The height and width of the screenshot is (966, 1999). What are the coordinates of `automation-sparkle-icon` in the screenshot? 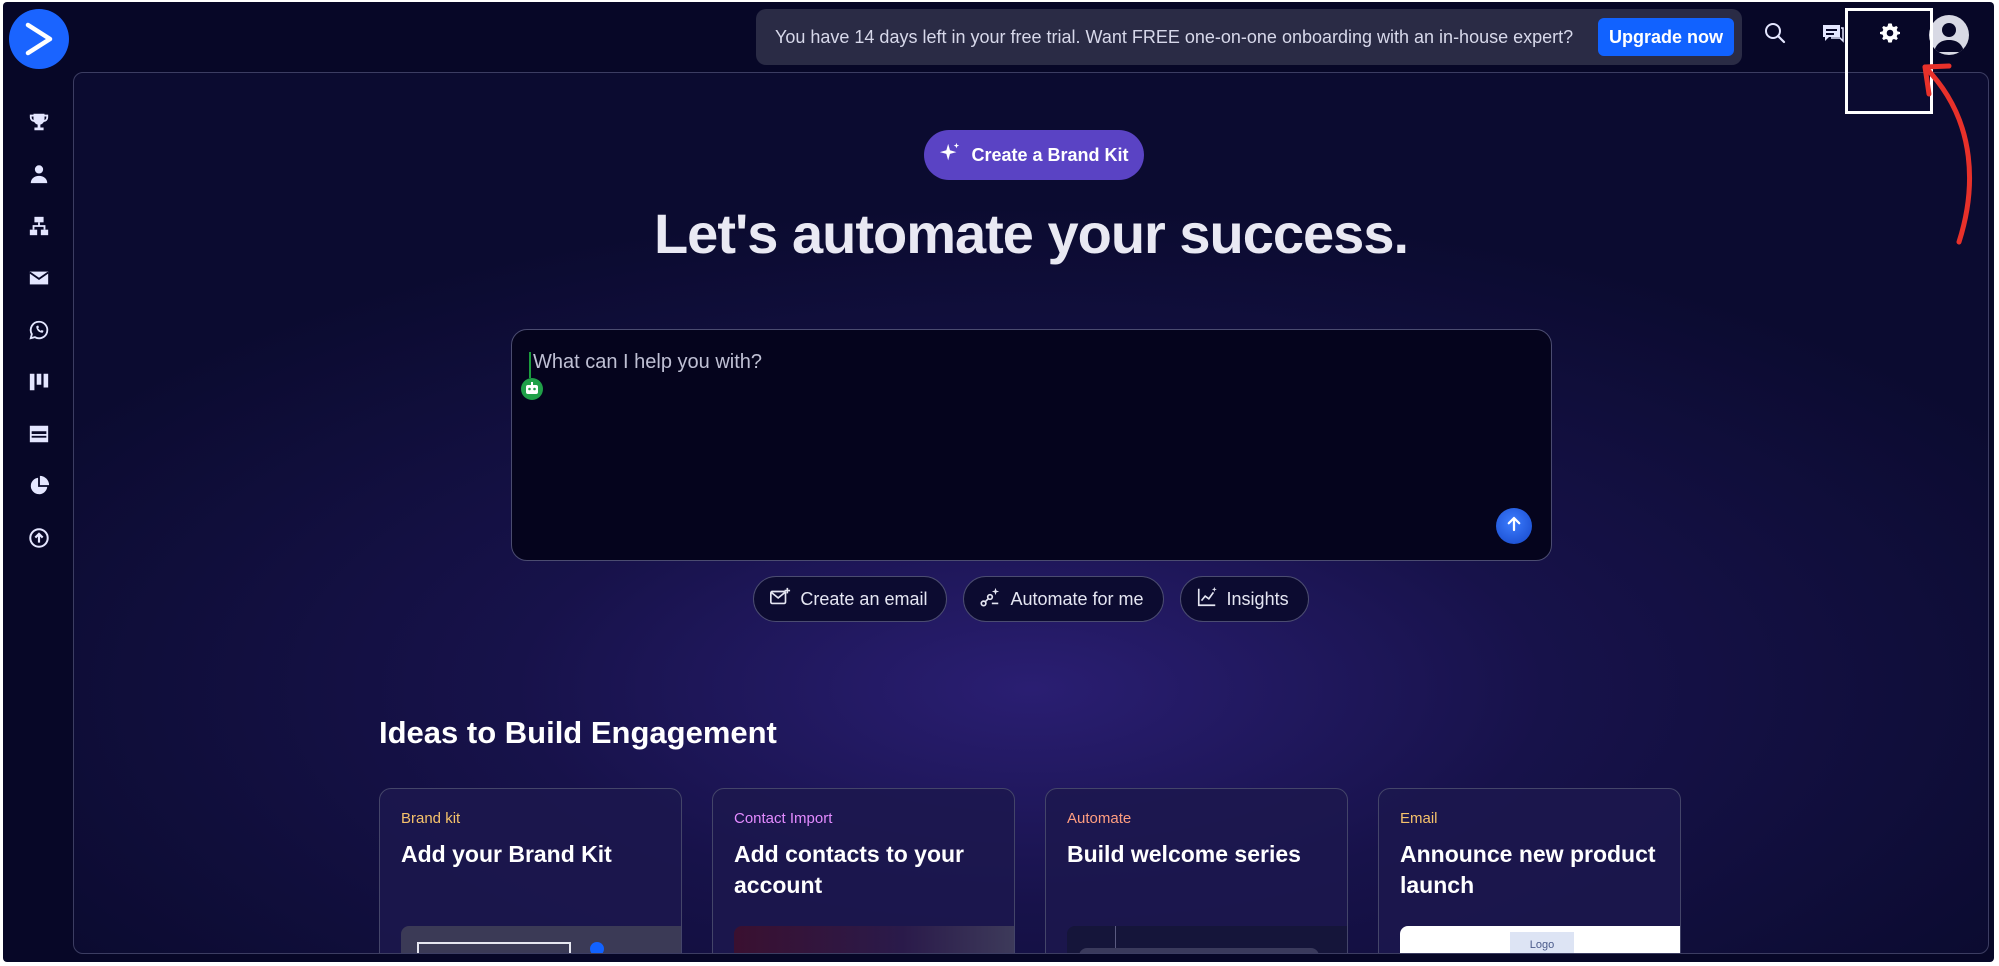 It's located at (990, 599).